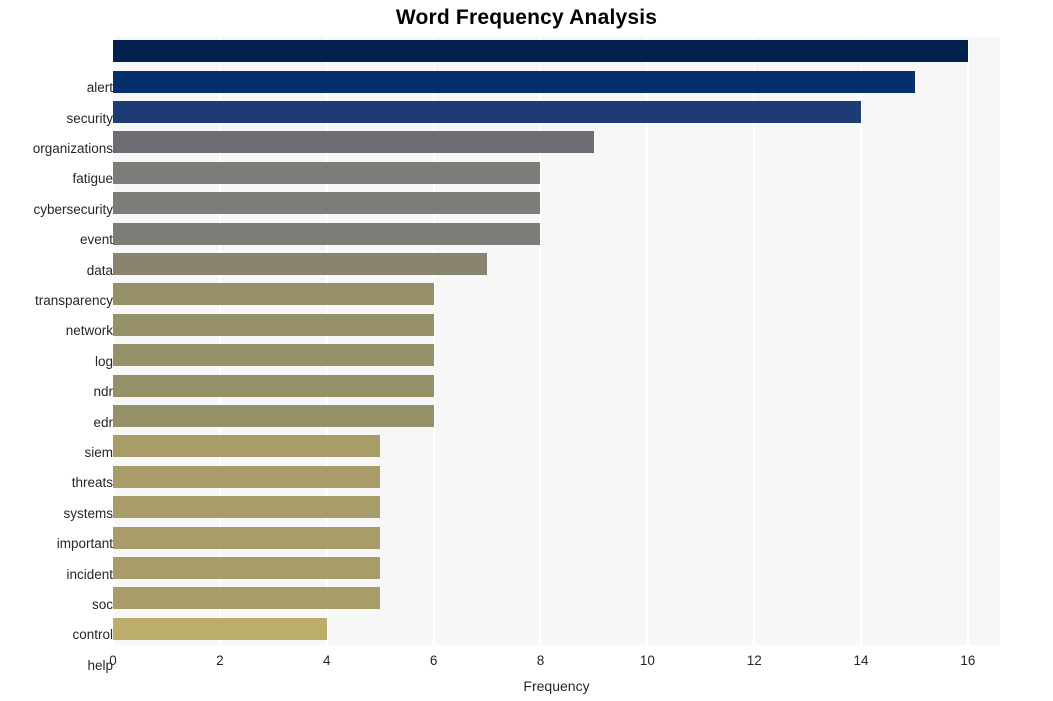 This screenshot has height=701, width=1053. What do you see at coordinates (968, 660) in the screenshot?
I see `x-tick-label-16: 16` at bounding box center [968, 660].